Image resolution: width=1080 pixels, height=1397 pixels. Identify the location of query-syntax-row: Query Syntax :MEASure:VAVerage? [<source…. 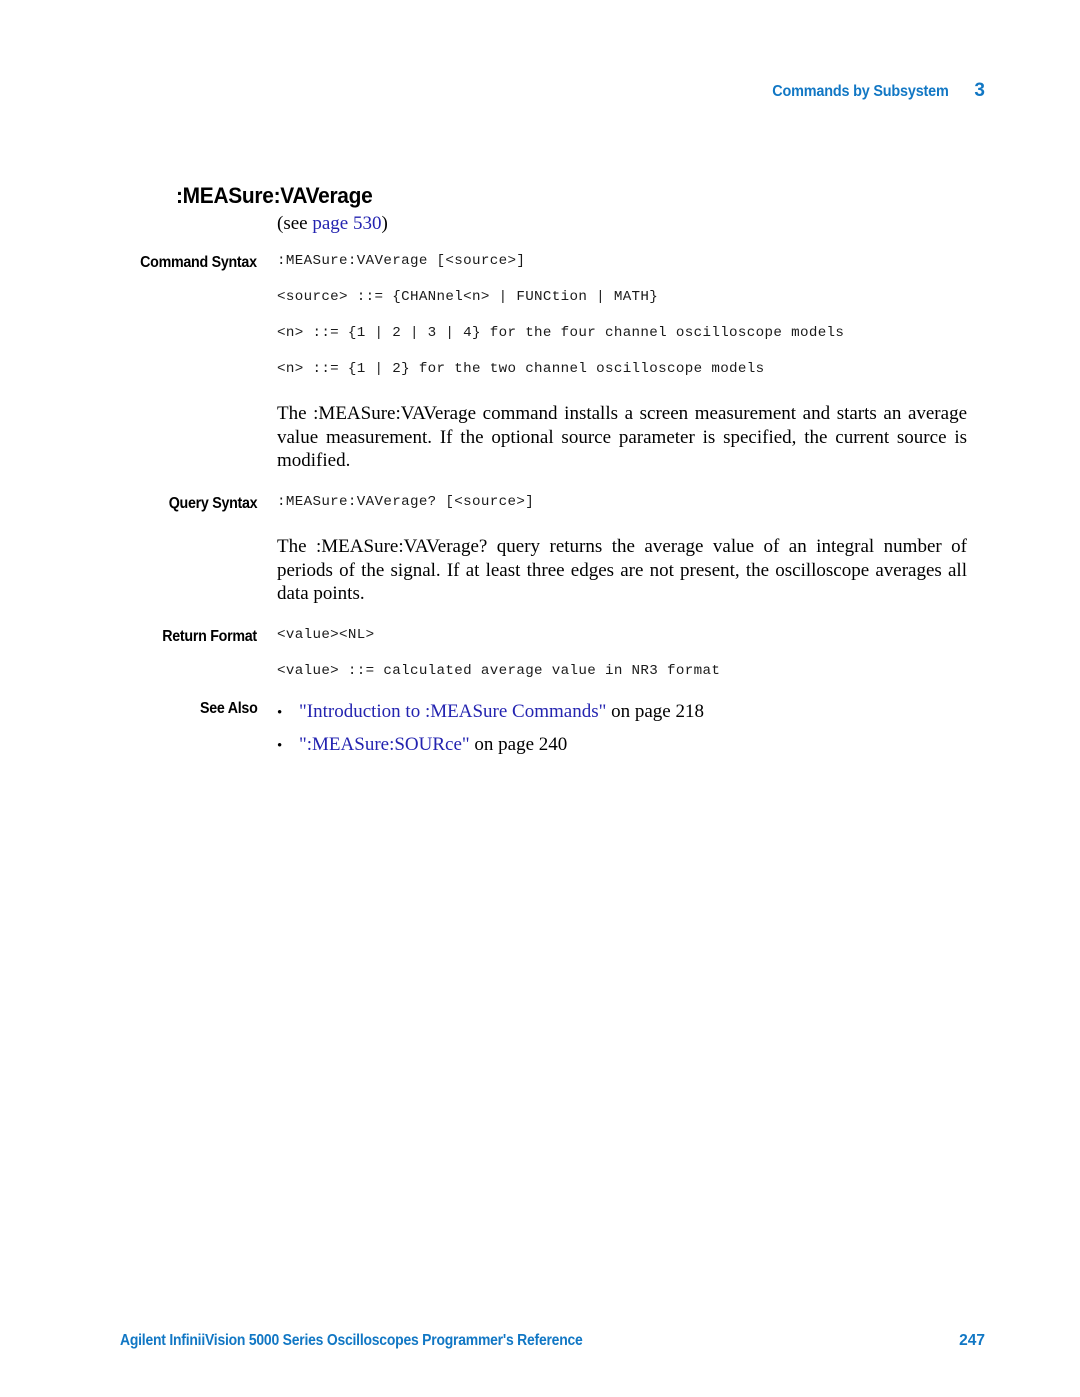
(540, 550).